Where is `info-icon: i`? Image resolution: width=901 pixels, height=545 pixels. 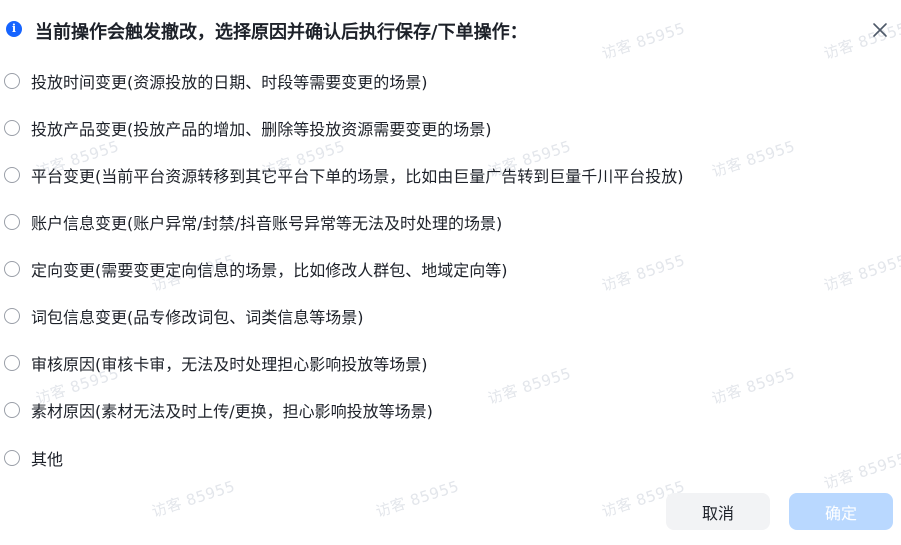
info-icon: i is located at coordinates (14, 29).